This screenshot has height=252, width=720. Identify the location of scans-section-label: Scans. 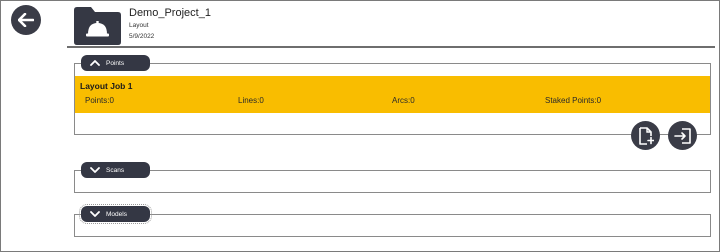
(115, 170).